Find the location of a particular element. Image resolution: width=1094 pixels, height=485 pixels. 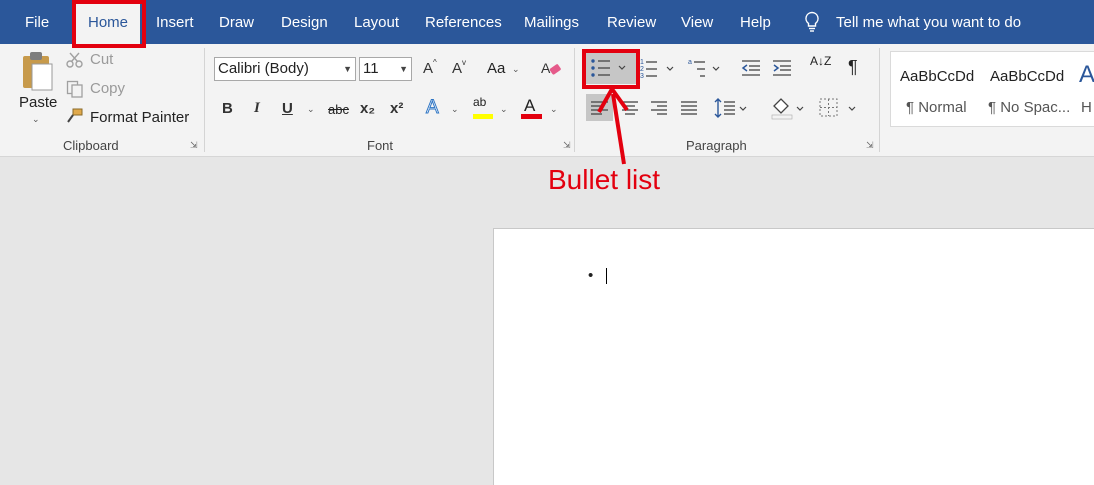

cut-button: Cut is located at coordinates (101, 59).